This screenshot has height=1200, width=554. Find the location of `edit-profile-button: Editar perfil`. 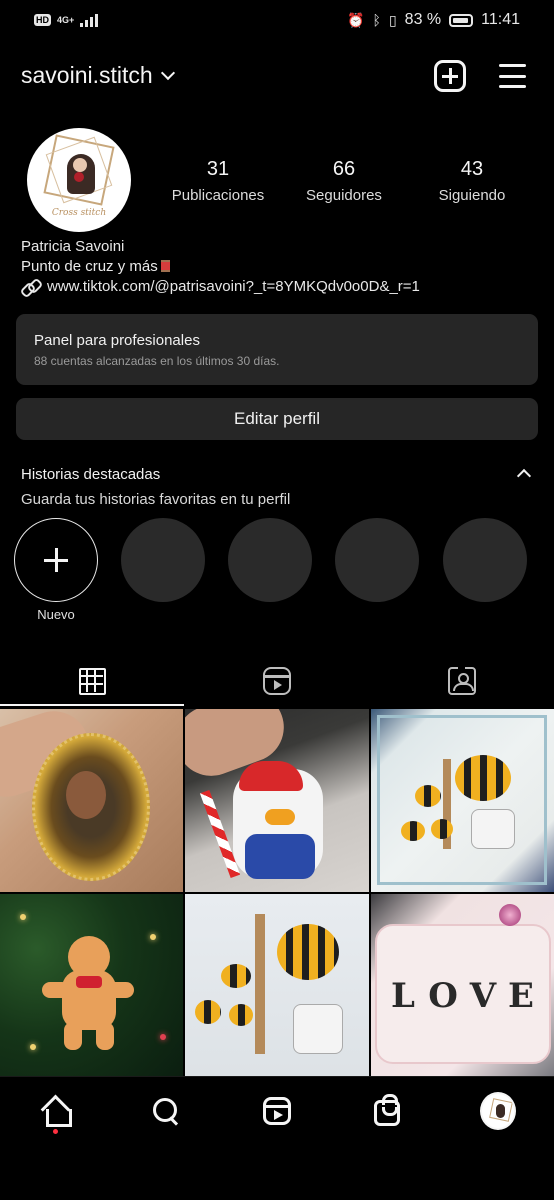

edit-profile-button: Editar perfil is located at coordinates (277, 419).